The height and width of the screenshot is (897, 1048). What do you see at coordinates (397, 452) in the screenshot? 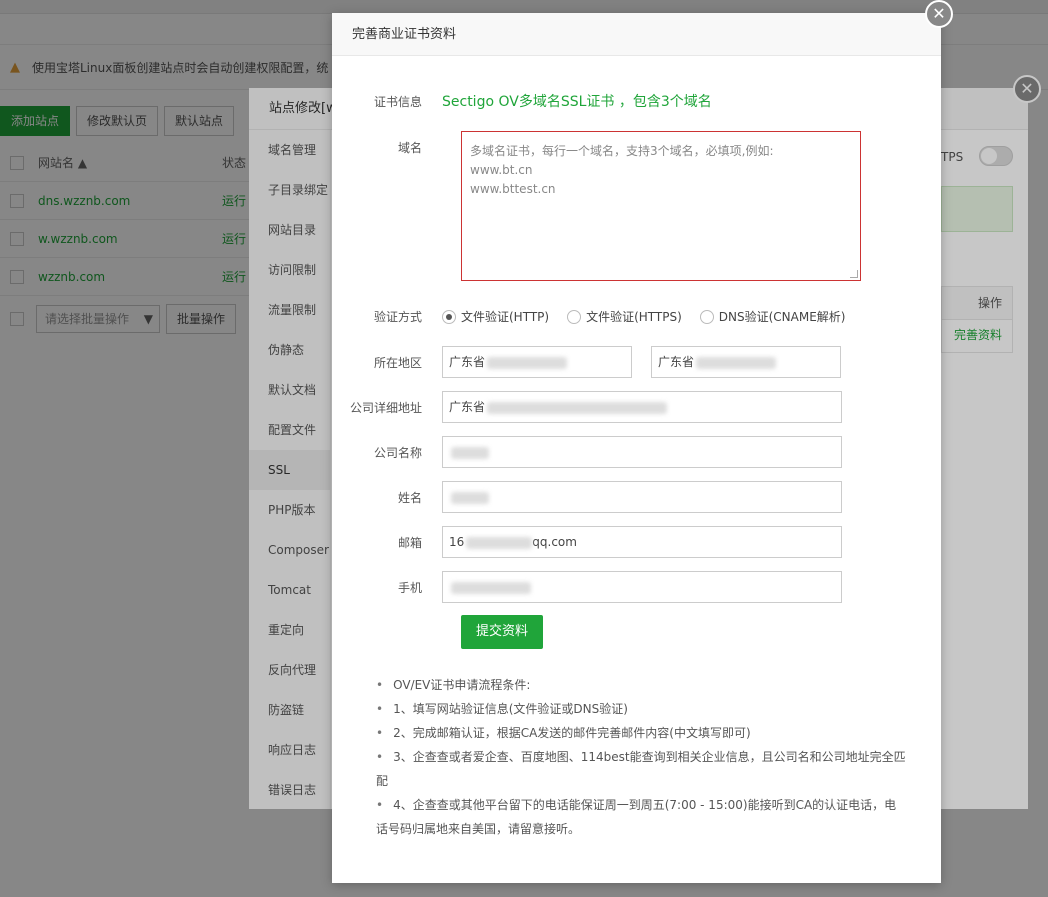
I see `company-label: 公司名称` at bounding box center [397, 452].